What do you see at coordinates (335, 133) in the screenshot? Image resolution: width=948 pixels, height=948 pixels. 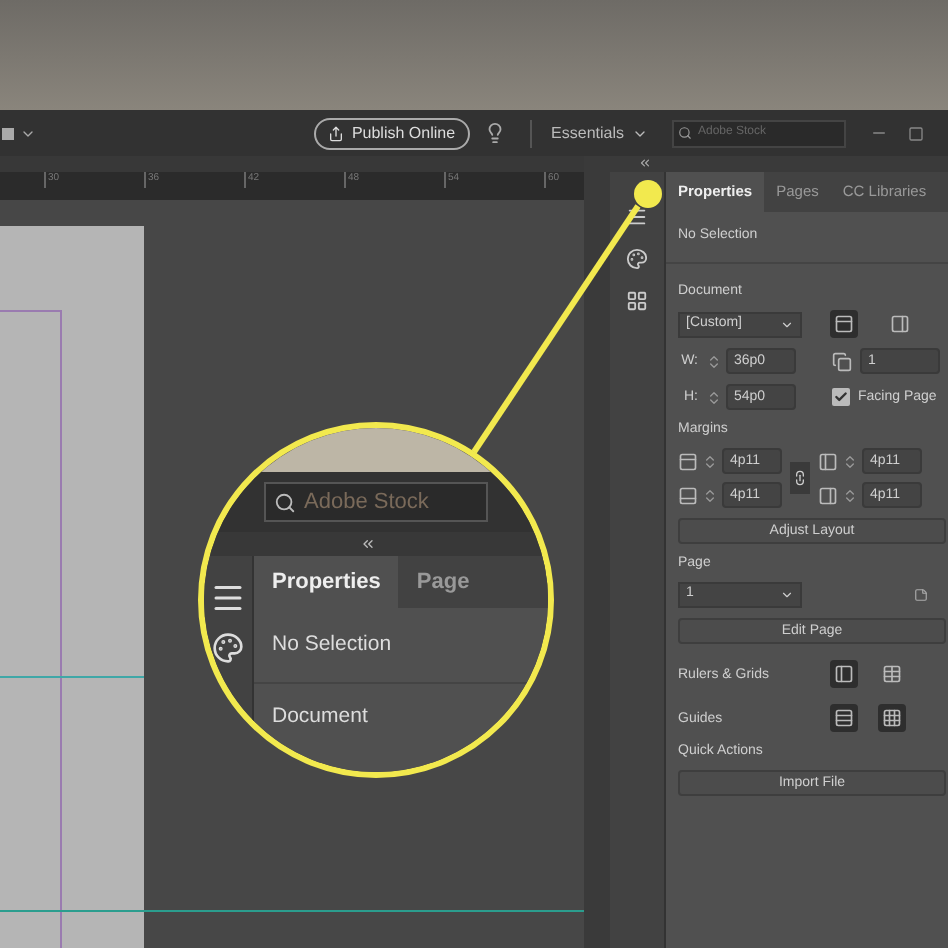 I see `share-icon` at bounding box center [335, 133].